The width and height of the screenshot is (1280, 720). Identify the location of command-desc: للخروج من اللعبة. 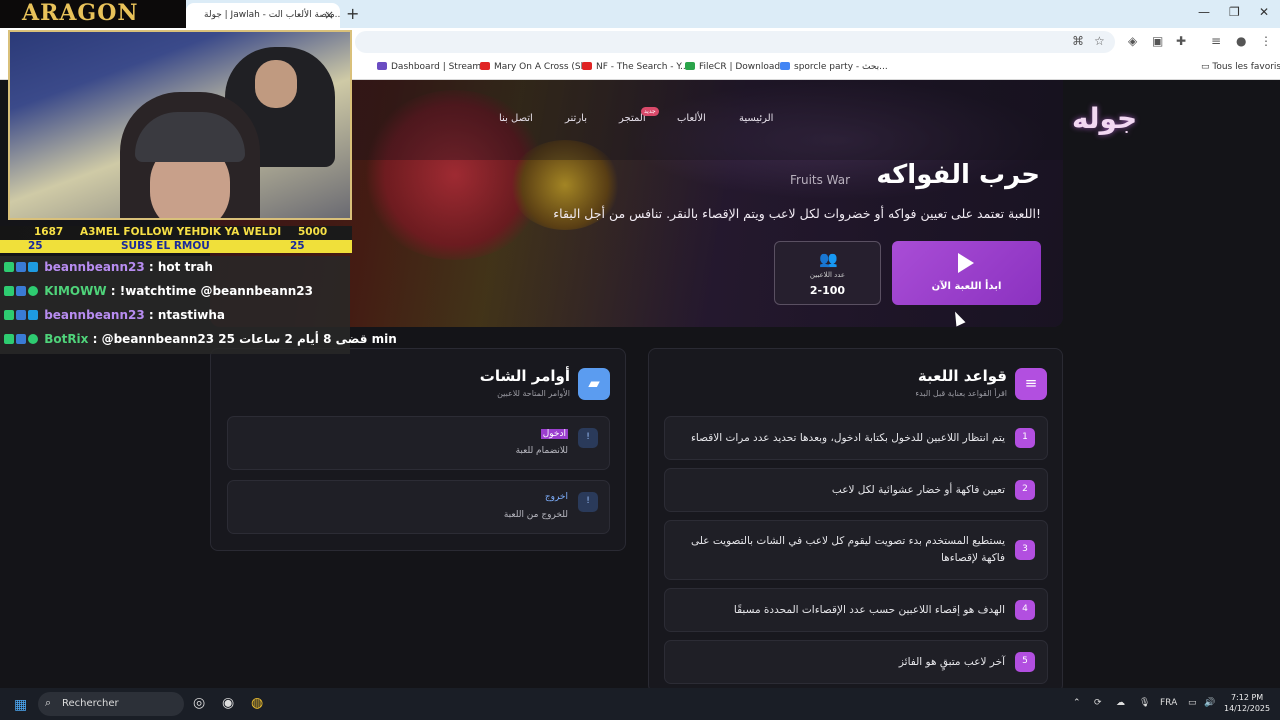
(535, 515).